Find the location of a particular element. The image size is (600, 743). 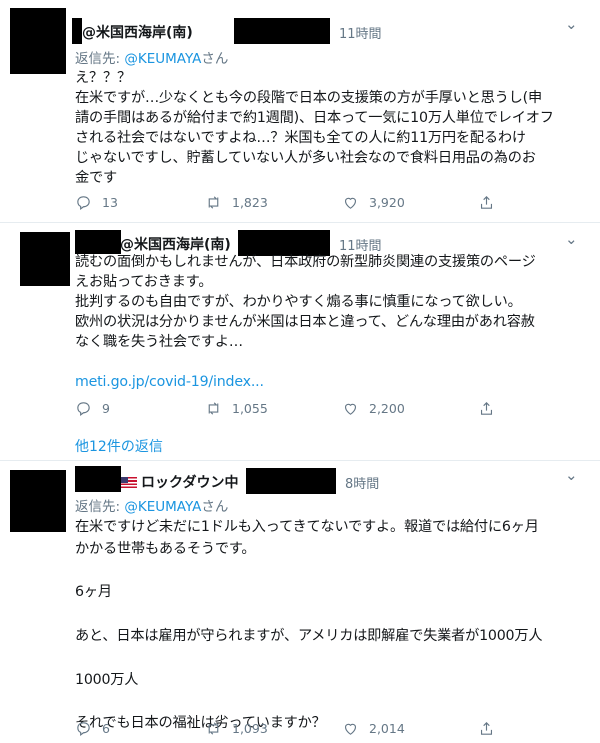

like-button: 3,920 is located at coordinates (373, 202).